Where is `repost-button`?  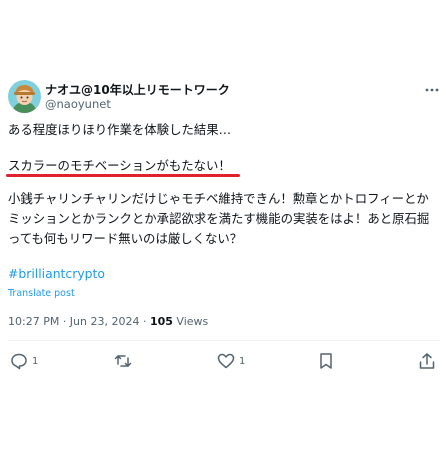
repost-button is located at coordinates (123, 361).